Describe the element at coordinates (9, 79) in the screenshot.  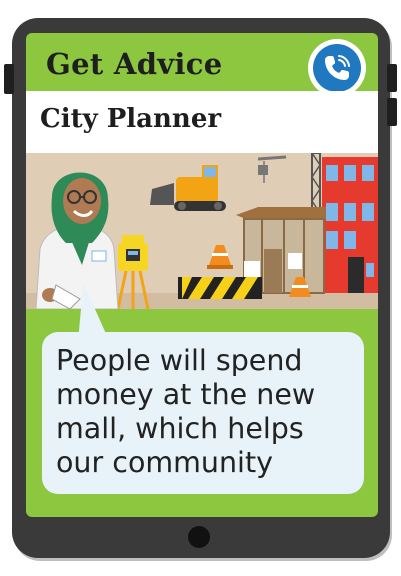
I see `tablet-side-button` at that location.